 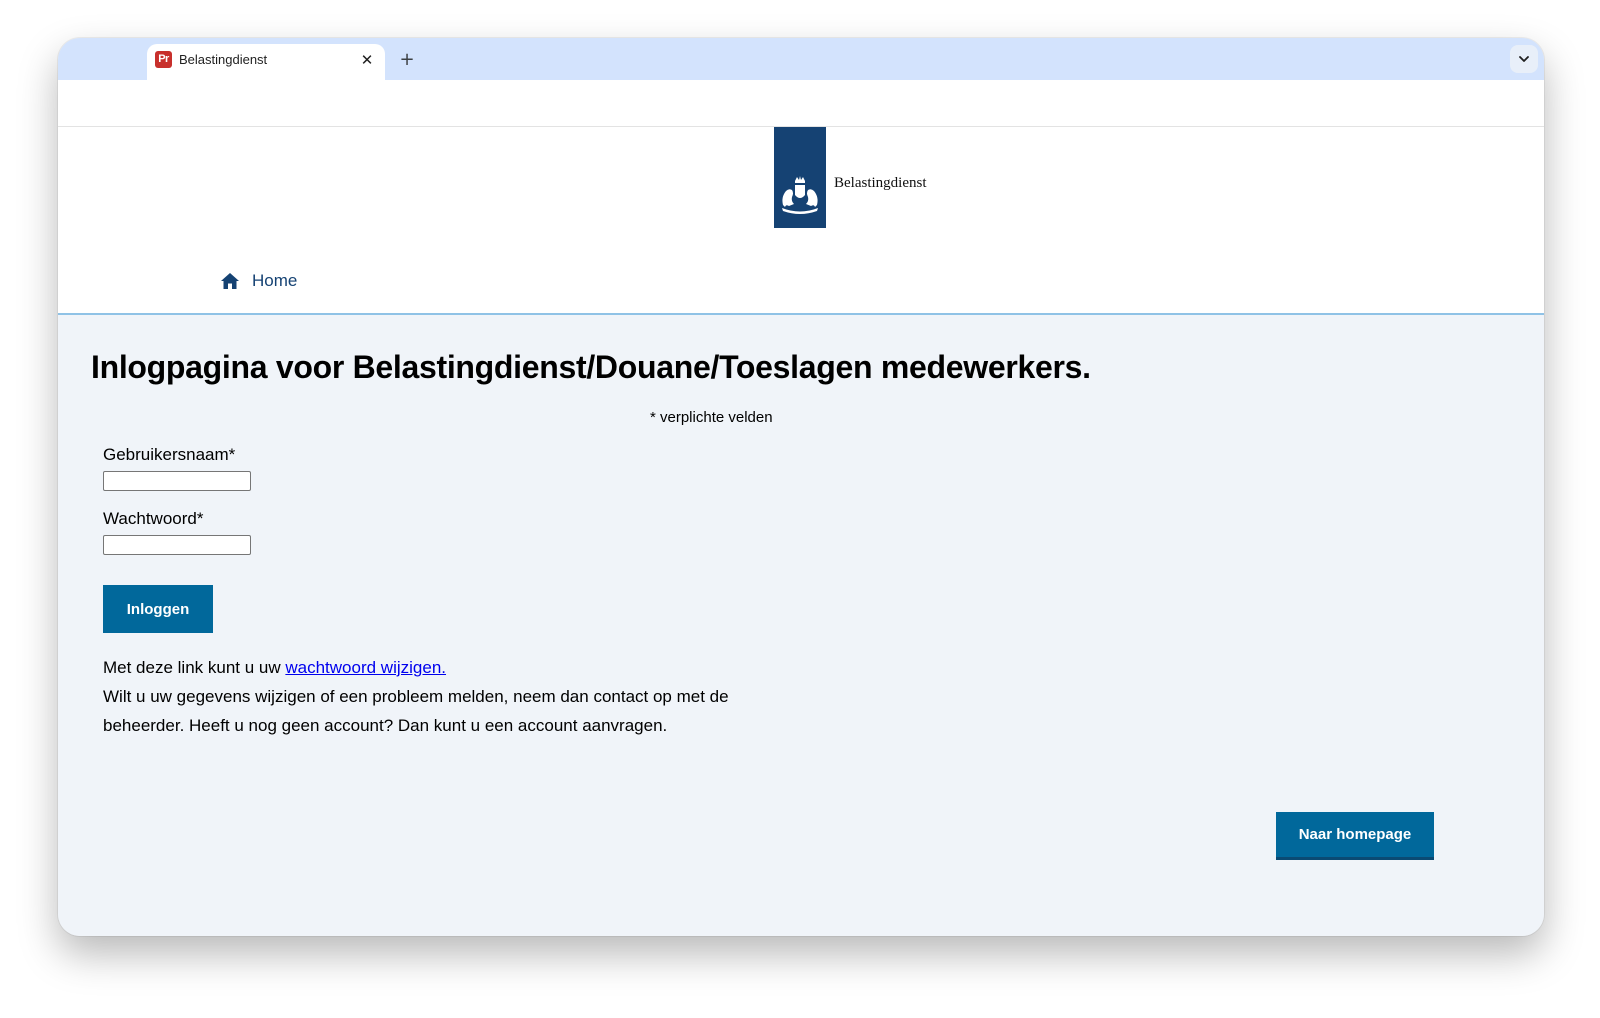 What do you see at coordinates (880, 183) in the screenshot?
I see `logo-wordmark: Belastingdienst` at bounding box center [880, 183].